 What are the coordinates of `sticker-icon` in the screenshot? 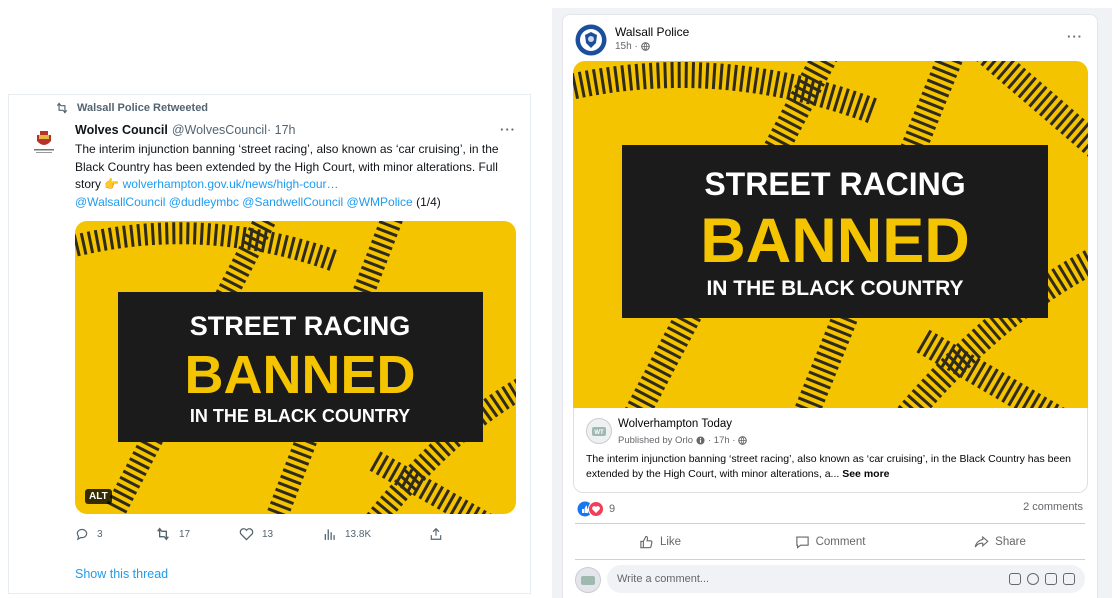 It's located at (1015, 579).